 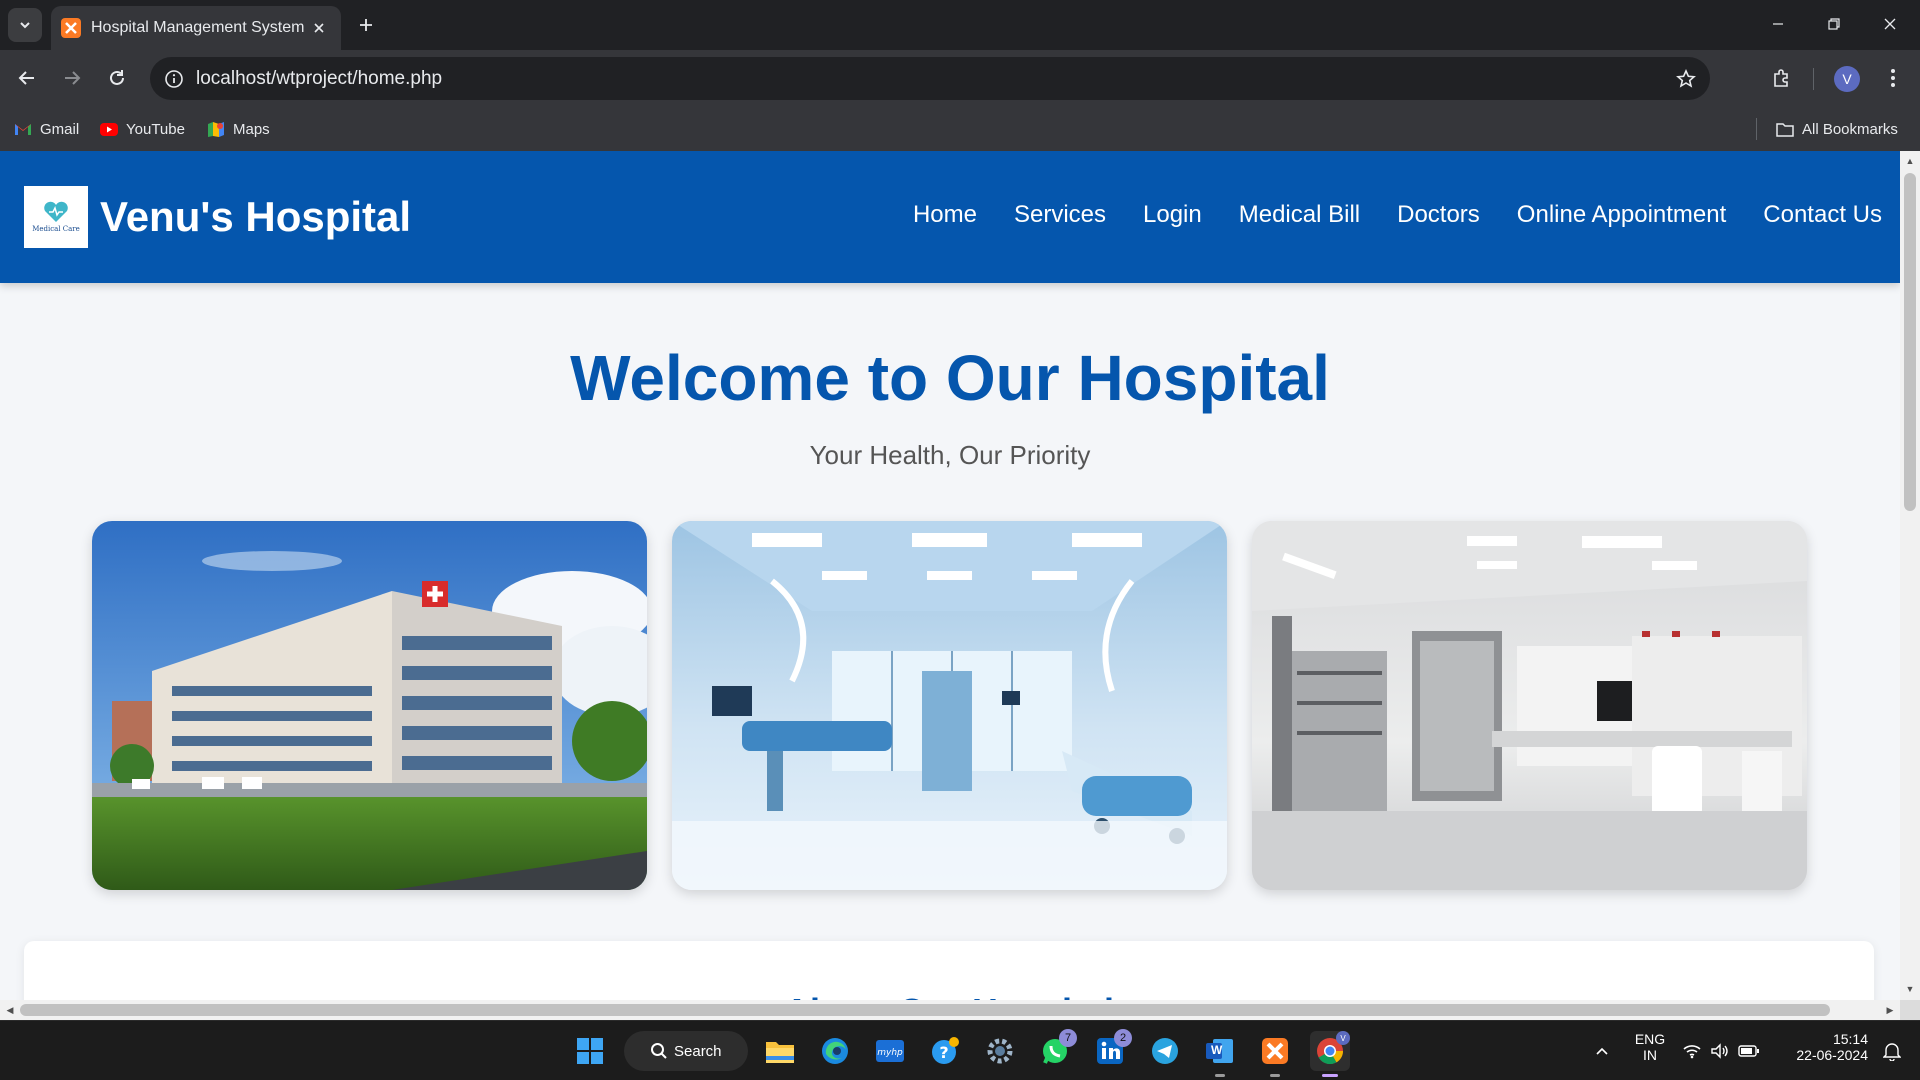 I want to click on tab-title: Hospital Management System, so click(x=198, y=27).